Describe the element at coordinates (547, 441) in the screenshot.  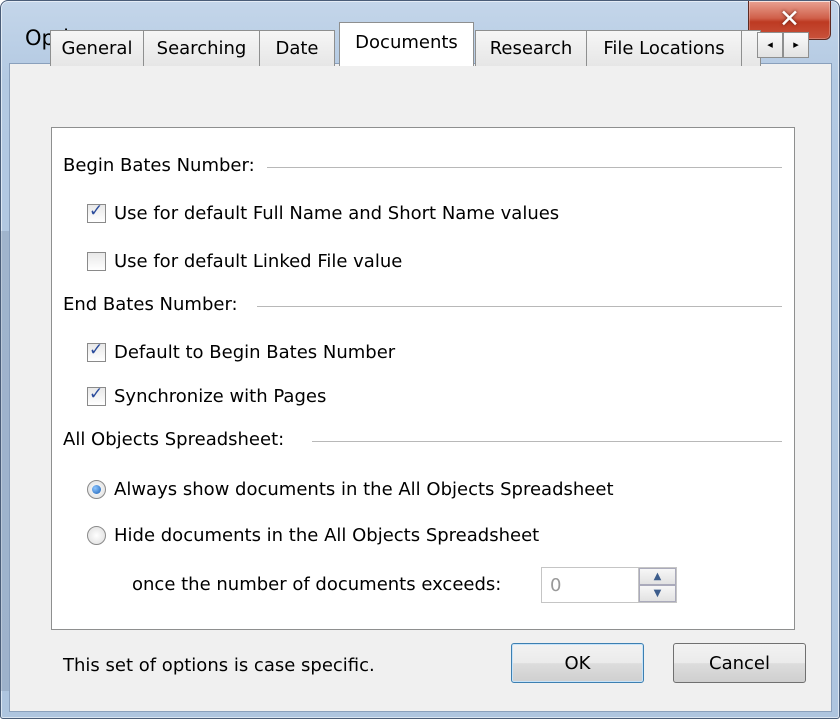
I see `all-objects-divider` at that location.